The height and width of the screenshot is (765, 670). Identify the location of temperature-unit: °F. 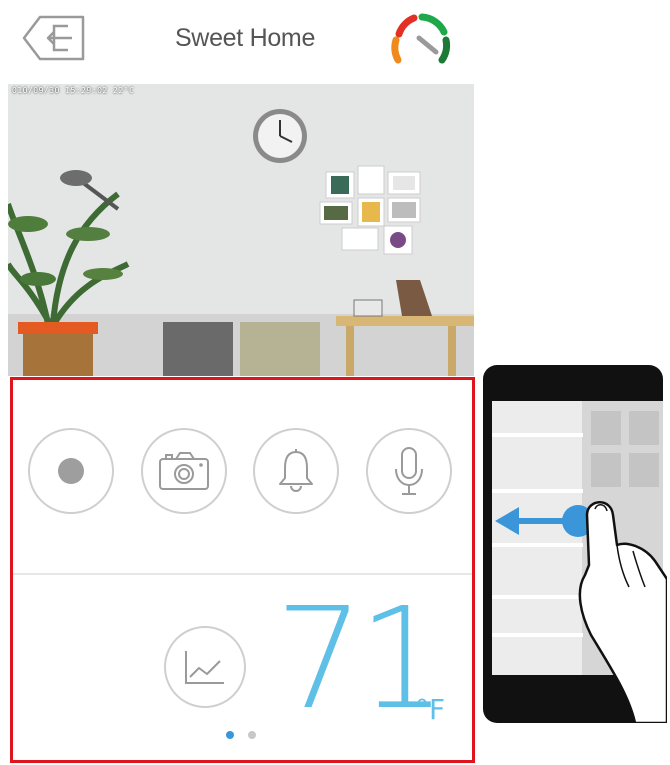
(430, 709).